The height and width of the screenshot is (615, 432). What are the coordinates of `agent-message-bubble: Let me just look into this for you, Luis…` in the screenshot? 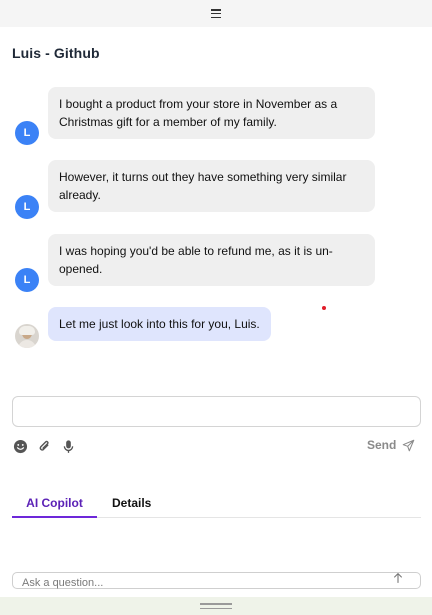 It's located at (159, 324).